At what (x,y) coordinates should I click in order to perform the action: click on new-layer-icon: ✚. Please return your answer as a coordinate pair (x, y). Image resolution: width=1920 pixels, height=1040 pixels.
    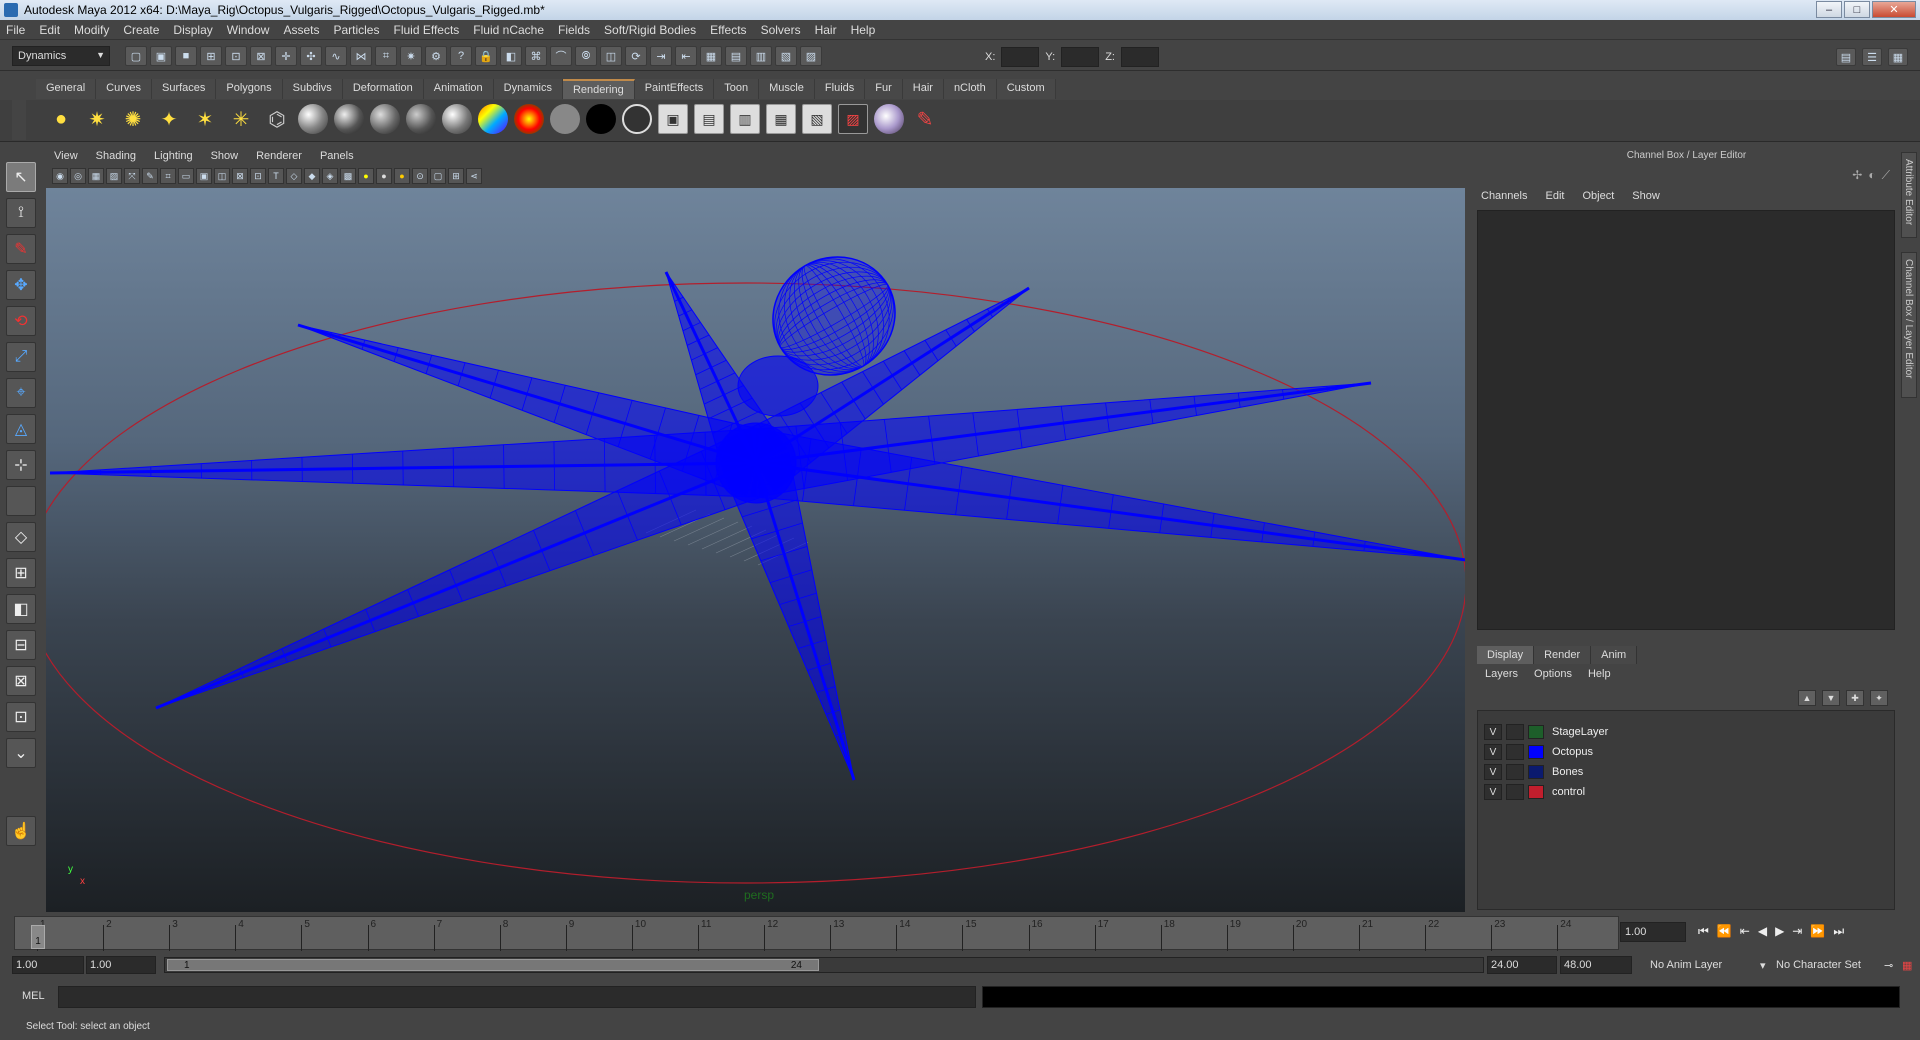
    Looking at the image, I should click on (1855, 698).